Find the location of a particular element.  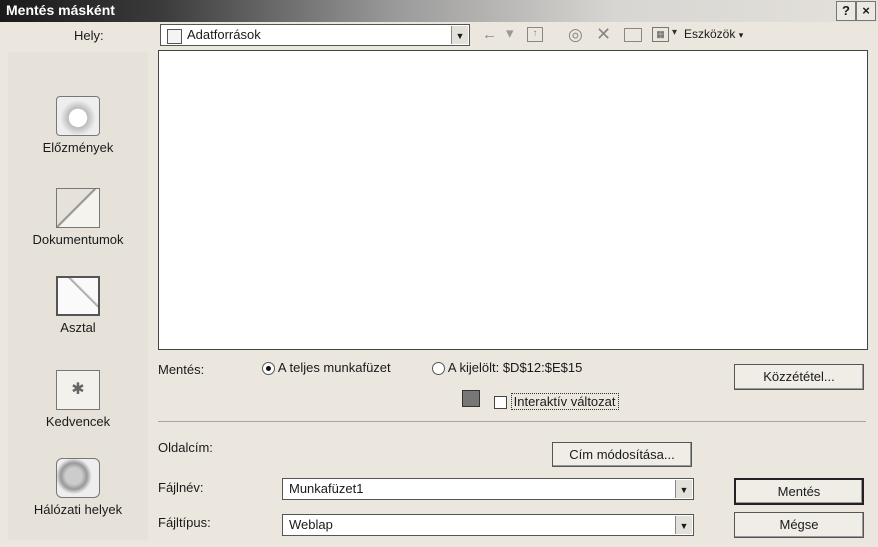

interactive-checkbox-box is located at coordinates (500, 403).